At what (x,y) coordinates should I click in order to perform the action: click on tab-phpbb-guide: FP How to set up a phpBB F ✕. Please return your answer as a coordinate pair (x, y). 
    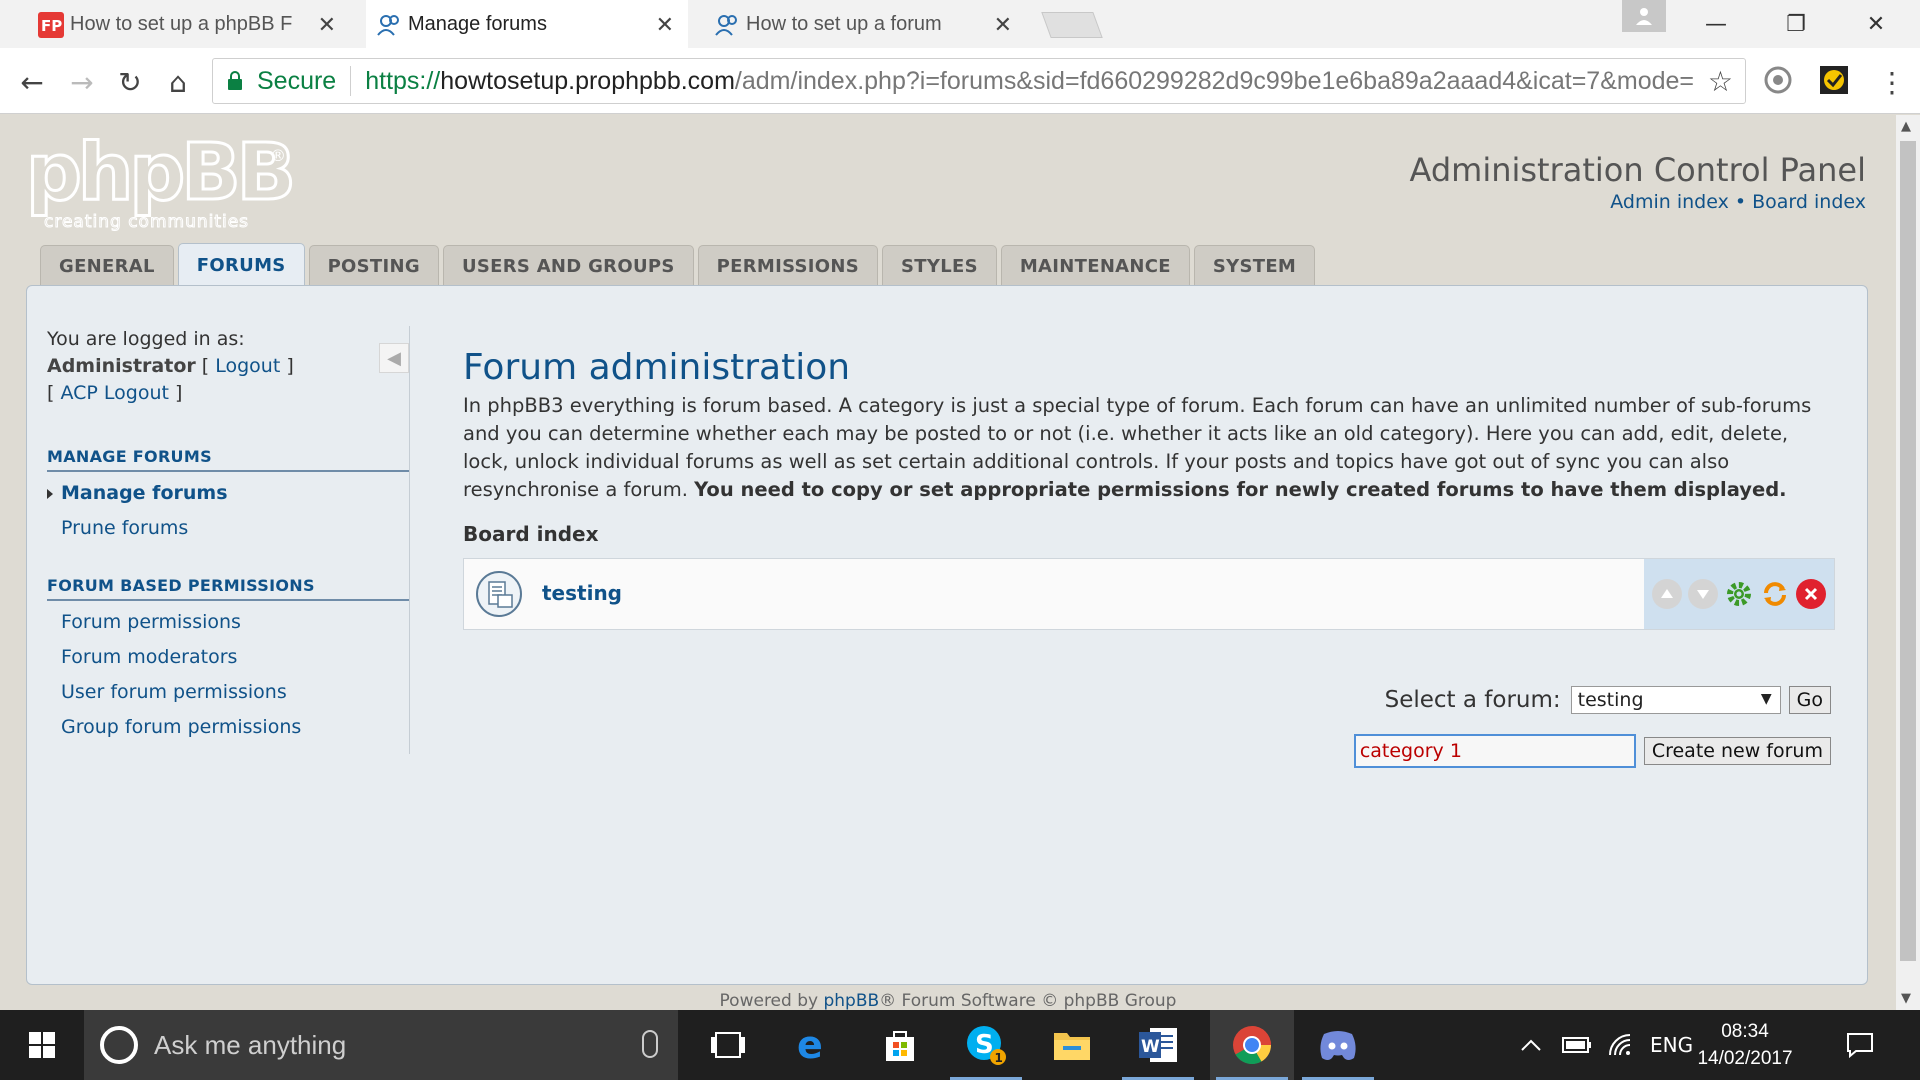
    Looking at the image, I should click on (189, 24).